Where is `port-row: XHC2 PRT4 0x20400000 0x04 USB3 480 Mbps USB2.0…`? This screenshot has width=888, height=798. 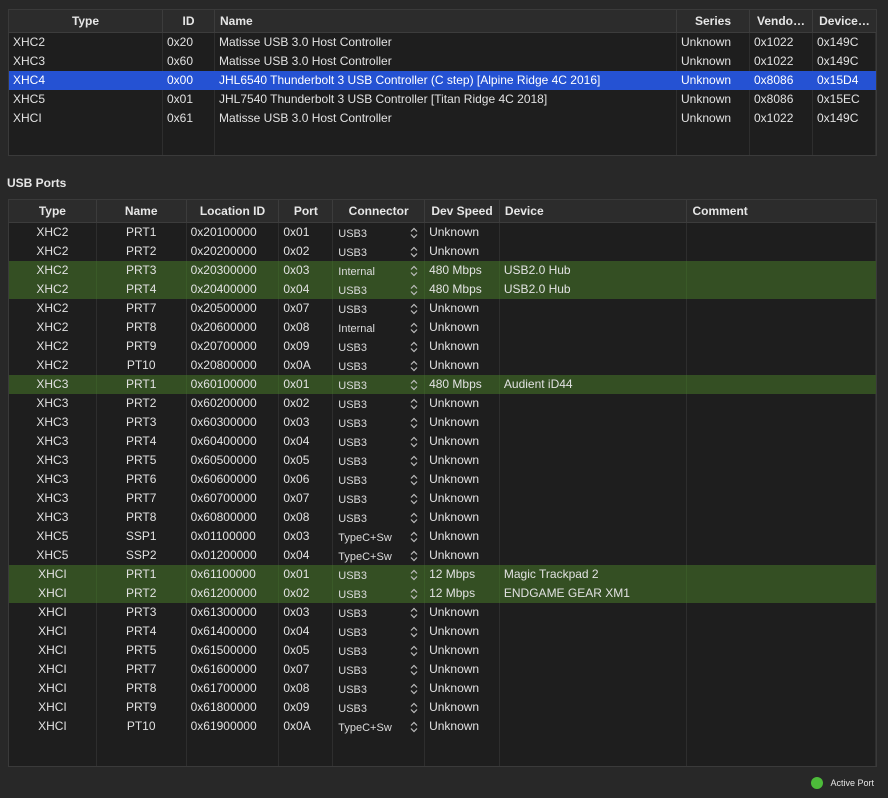
port-row: XHC2 PRT4 0x20400000 0x04 USB3 480 Mbps USB2.0… is located at coordinates (442, 289).